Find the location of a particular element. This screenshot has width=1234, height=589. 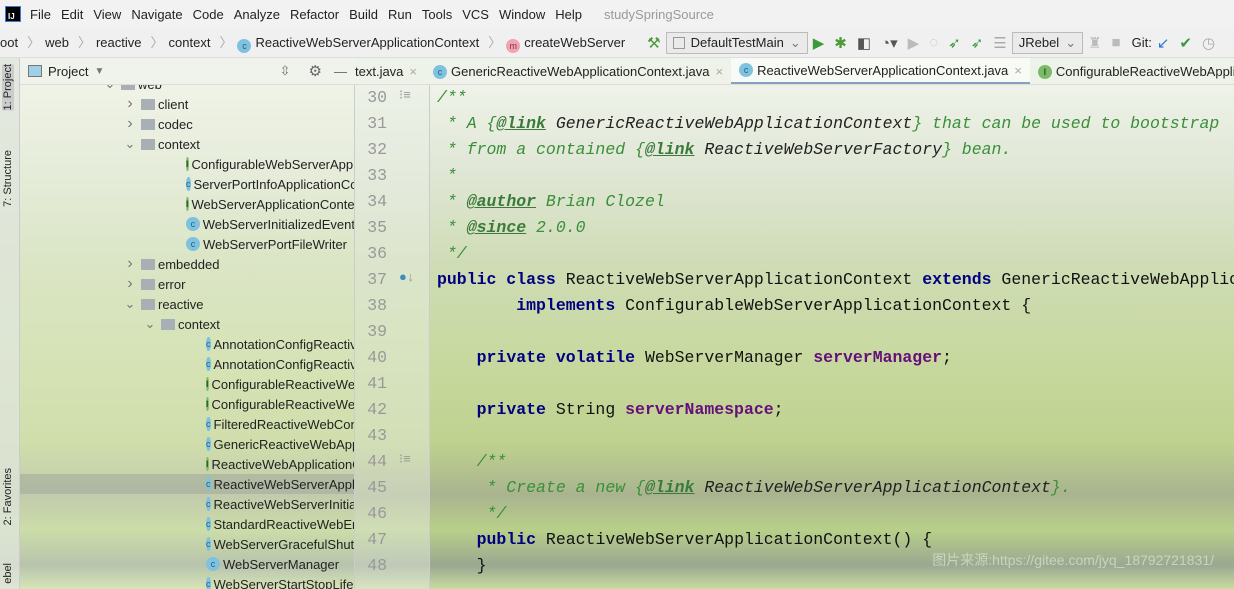

tree-item: › embedded is located at coordinates (187, 264).